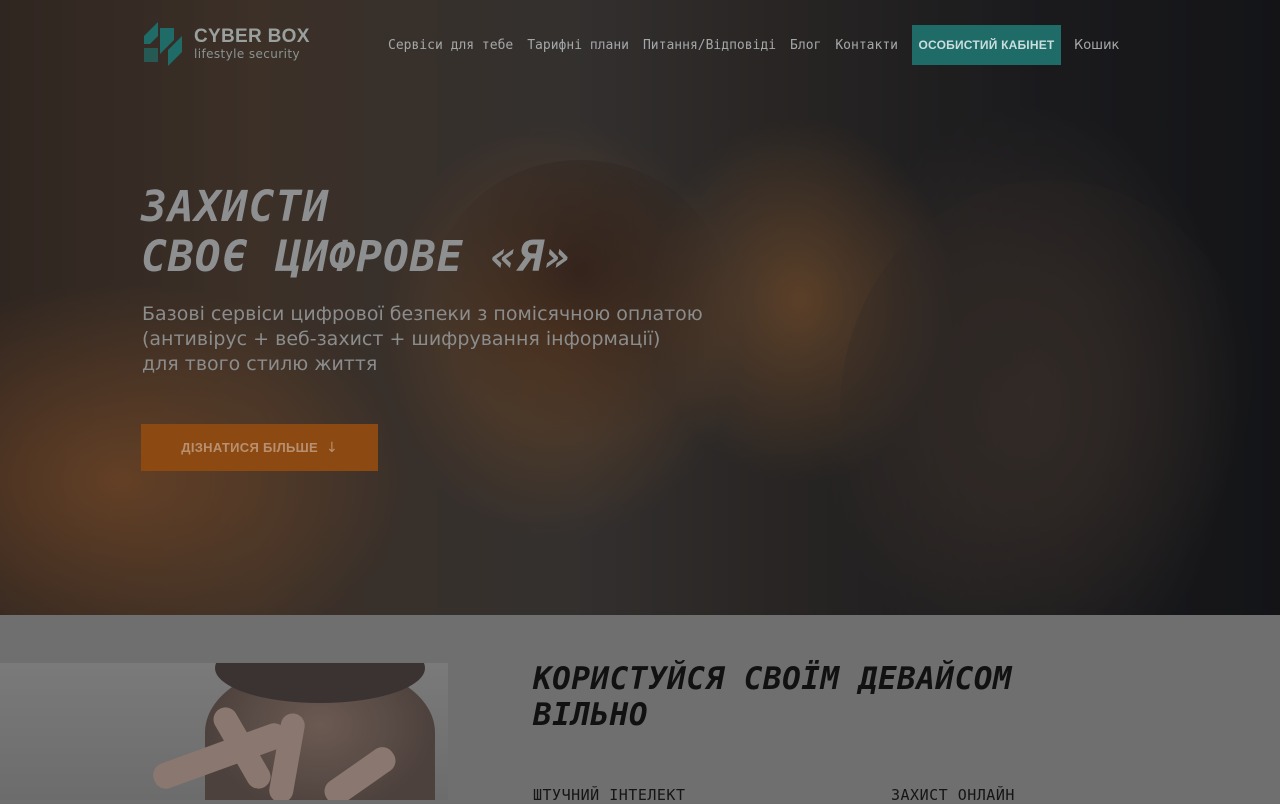 This screenshot has width=1280, height=804. I want to click on logo-text: CYBER BOX lifestyle security, so click(252, 43).